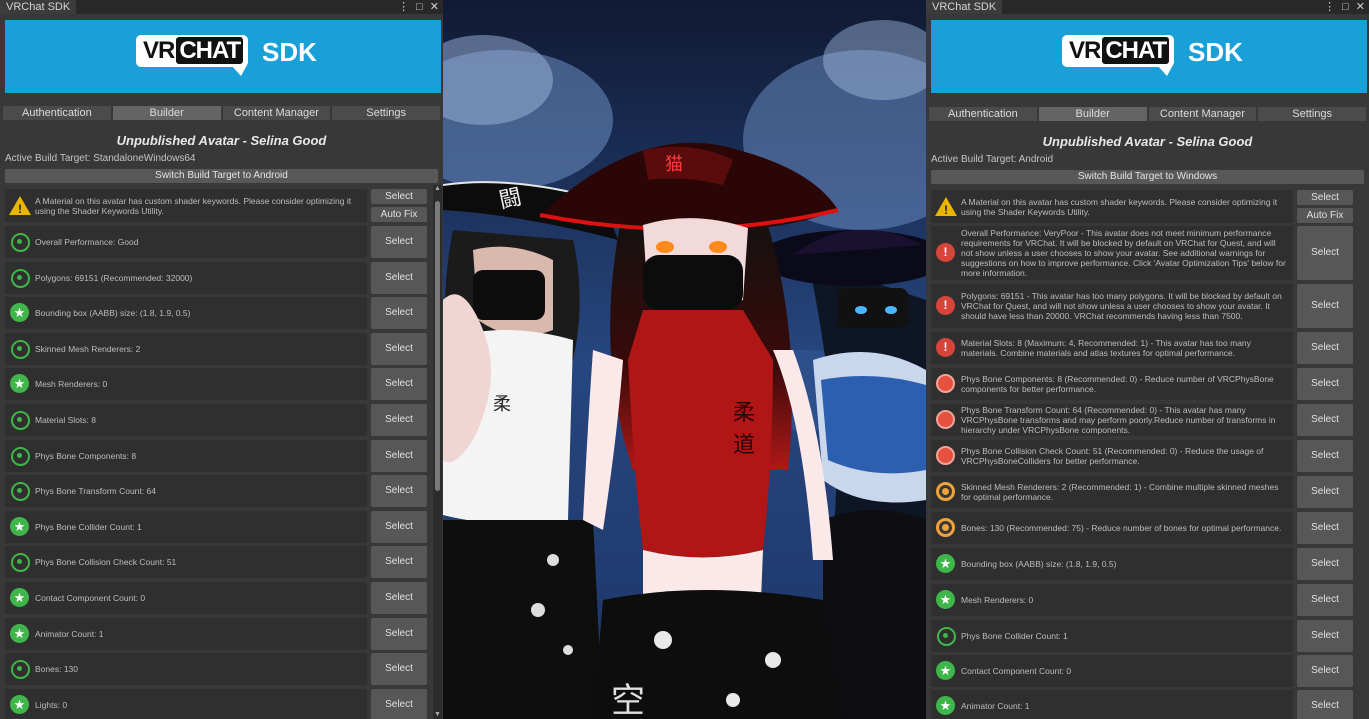  What do you see at coordinates (221, 176) in the screenshot?
I see `switch-build-target-button: Switch Build Target to Android` at bounding box center [221, 176].